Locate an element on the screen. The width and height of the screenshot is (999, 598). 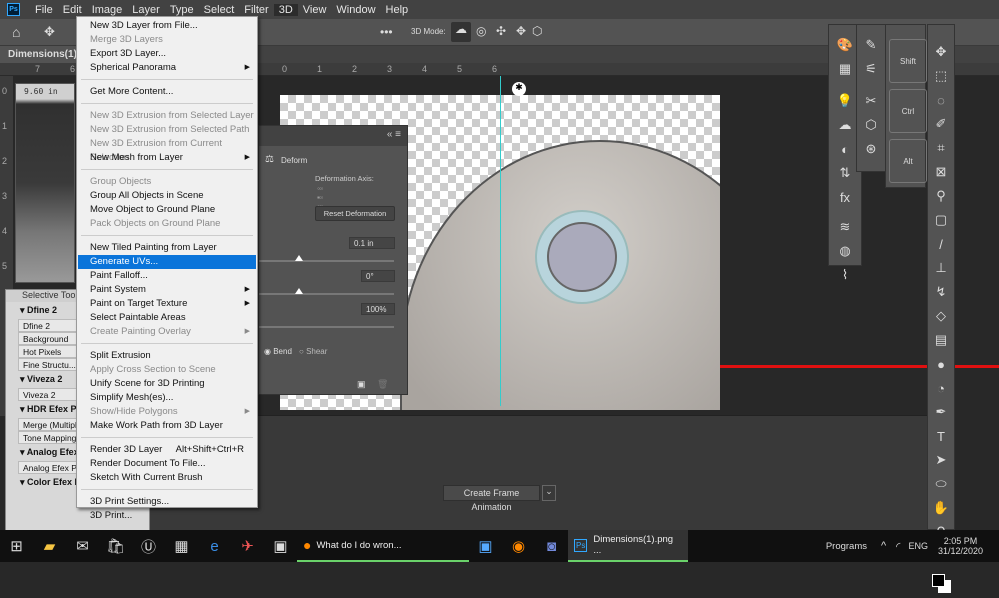
chevron-down-icon: ⌄ is located at coordinates (549, 493).